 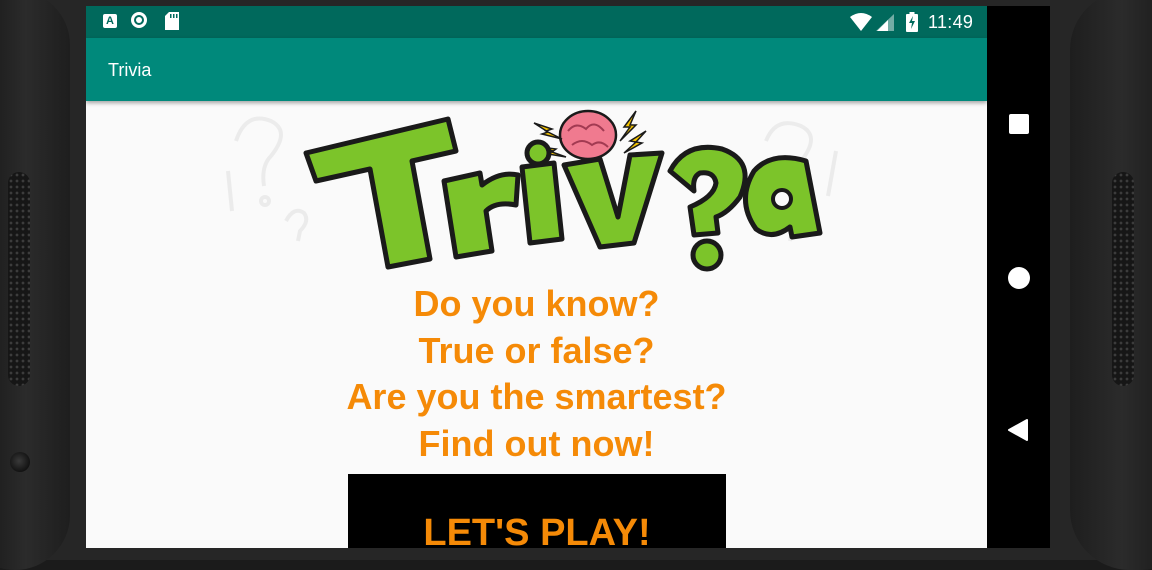 What do you see at coordinates (912, 22) in the screenshot?
I see `battery-charging-icon` at bounding box center [912, 22].